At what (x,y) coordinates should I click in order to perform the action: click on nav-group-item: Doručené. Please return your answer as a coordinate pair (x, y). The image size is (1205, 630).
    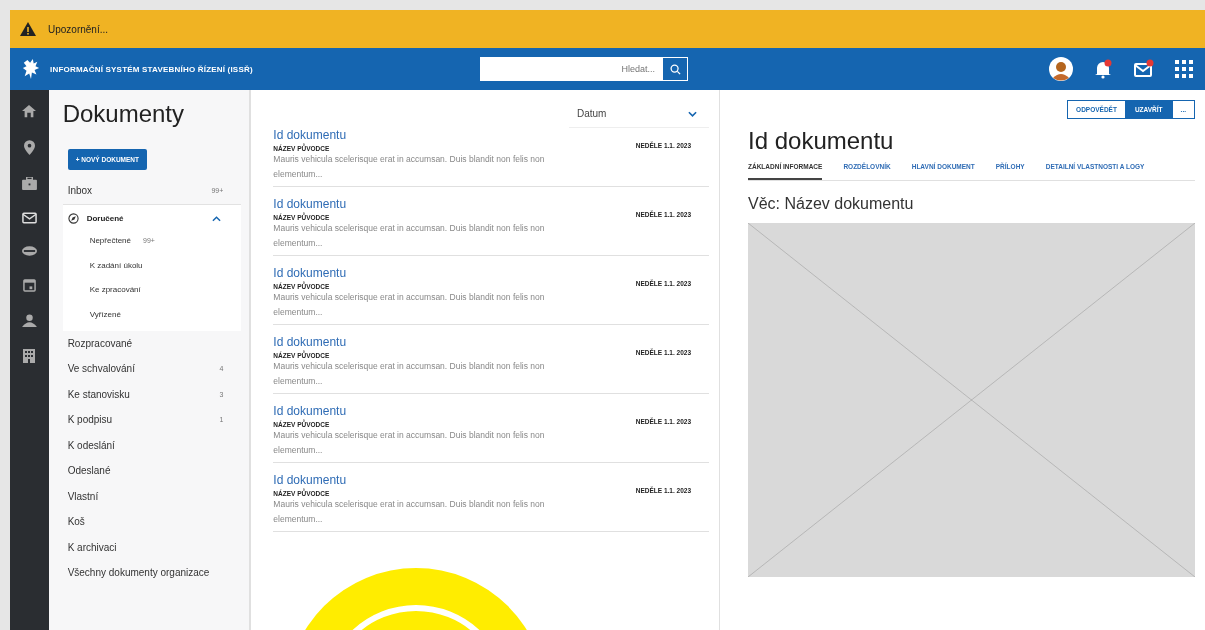
    Looking at the image, I should click on (152, 218).